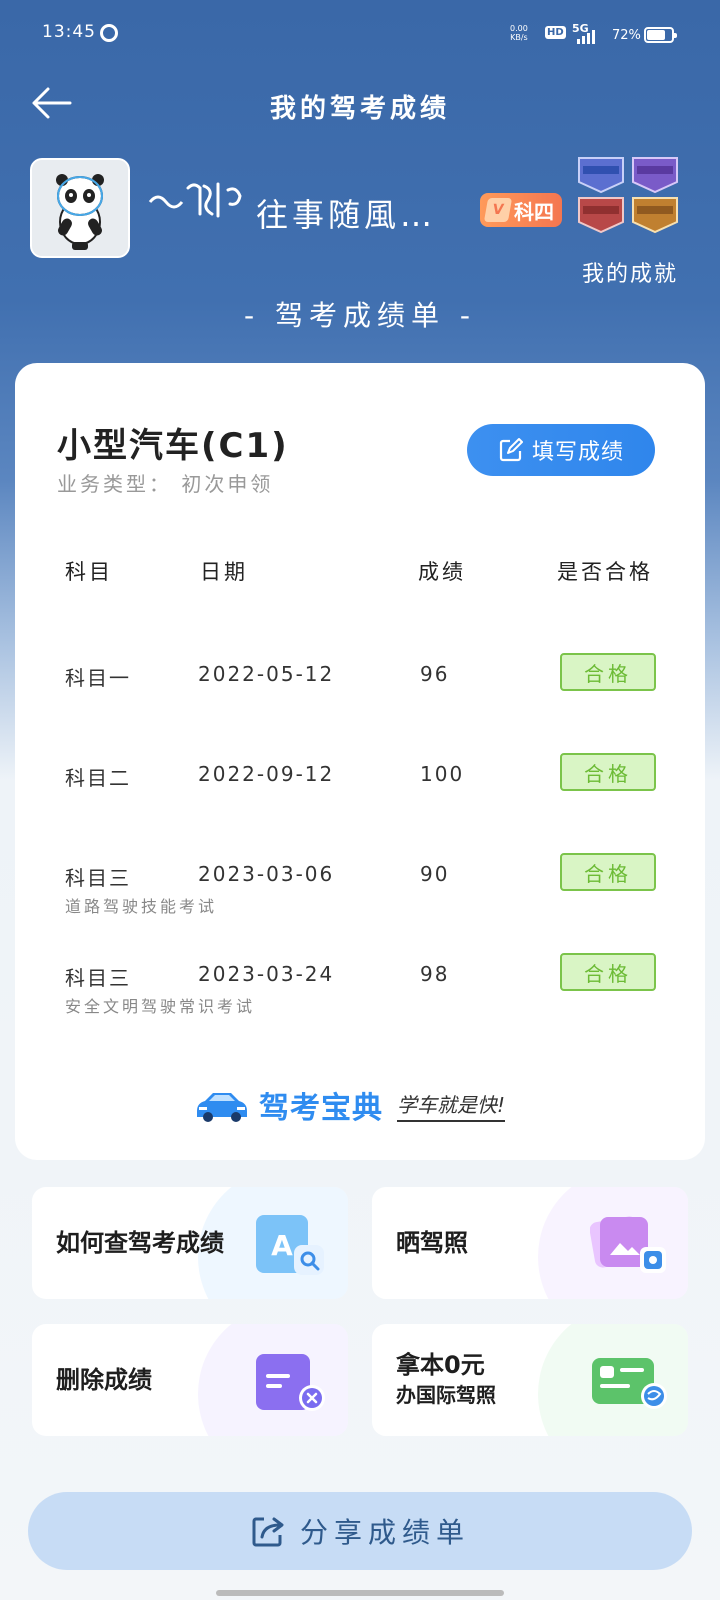  I want to click on tile-international-license-line2: 办国际驾照, so click(446, 1395).